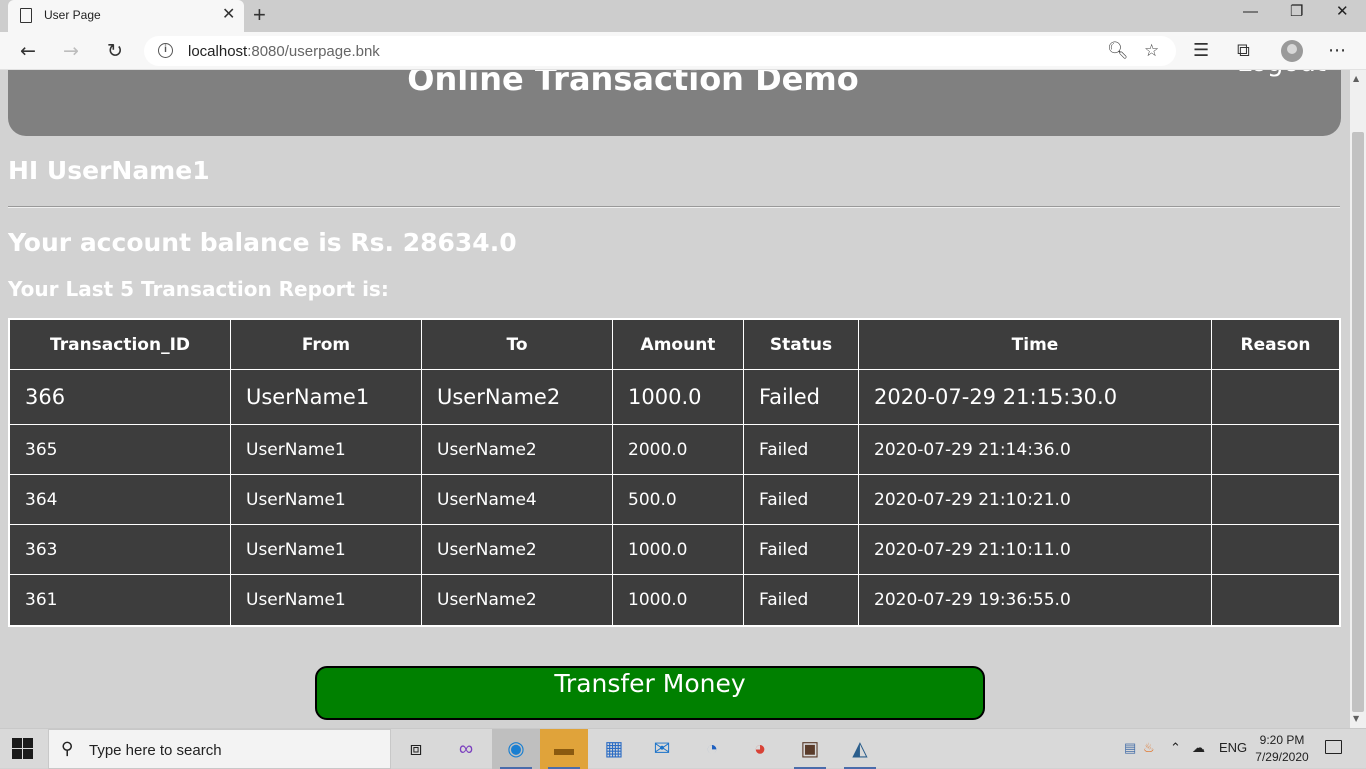 Image resolution: width=1366 pixels, height=769 pixels. What do you see at coordinates (1292, 51) in the screenshot?
I see `profile-icon` at bounding box center [1292, 51].